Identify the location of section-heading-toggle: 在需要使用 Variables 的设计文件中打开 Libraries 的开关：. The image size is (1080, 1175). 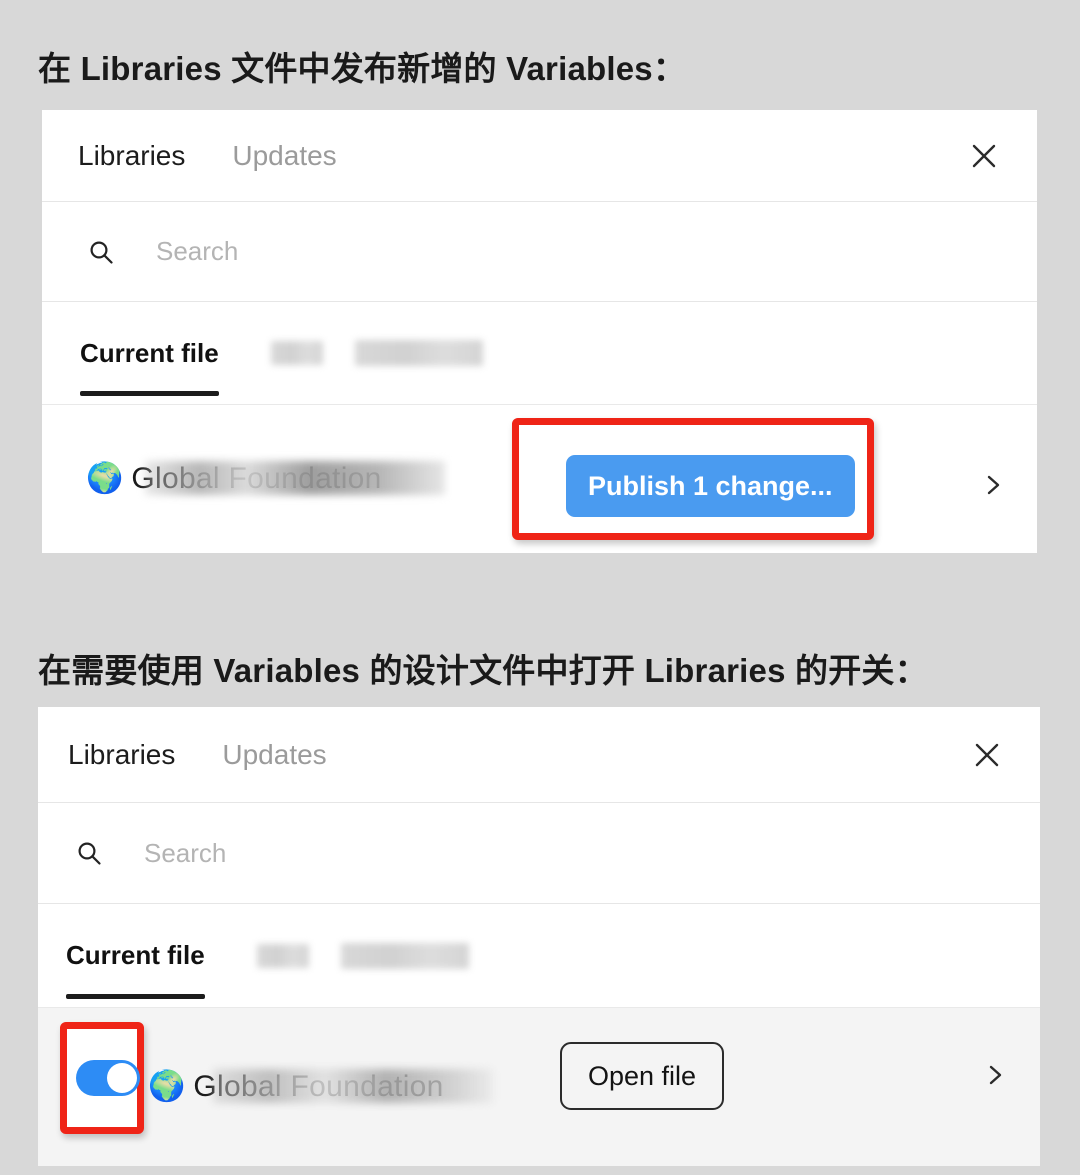
(483, 670).